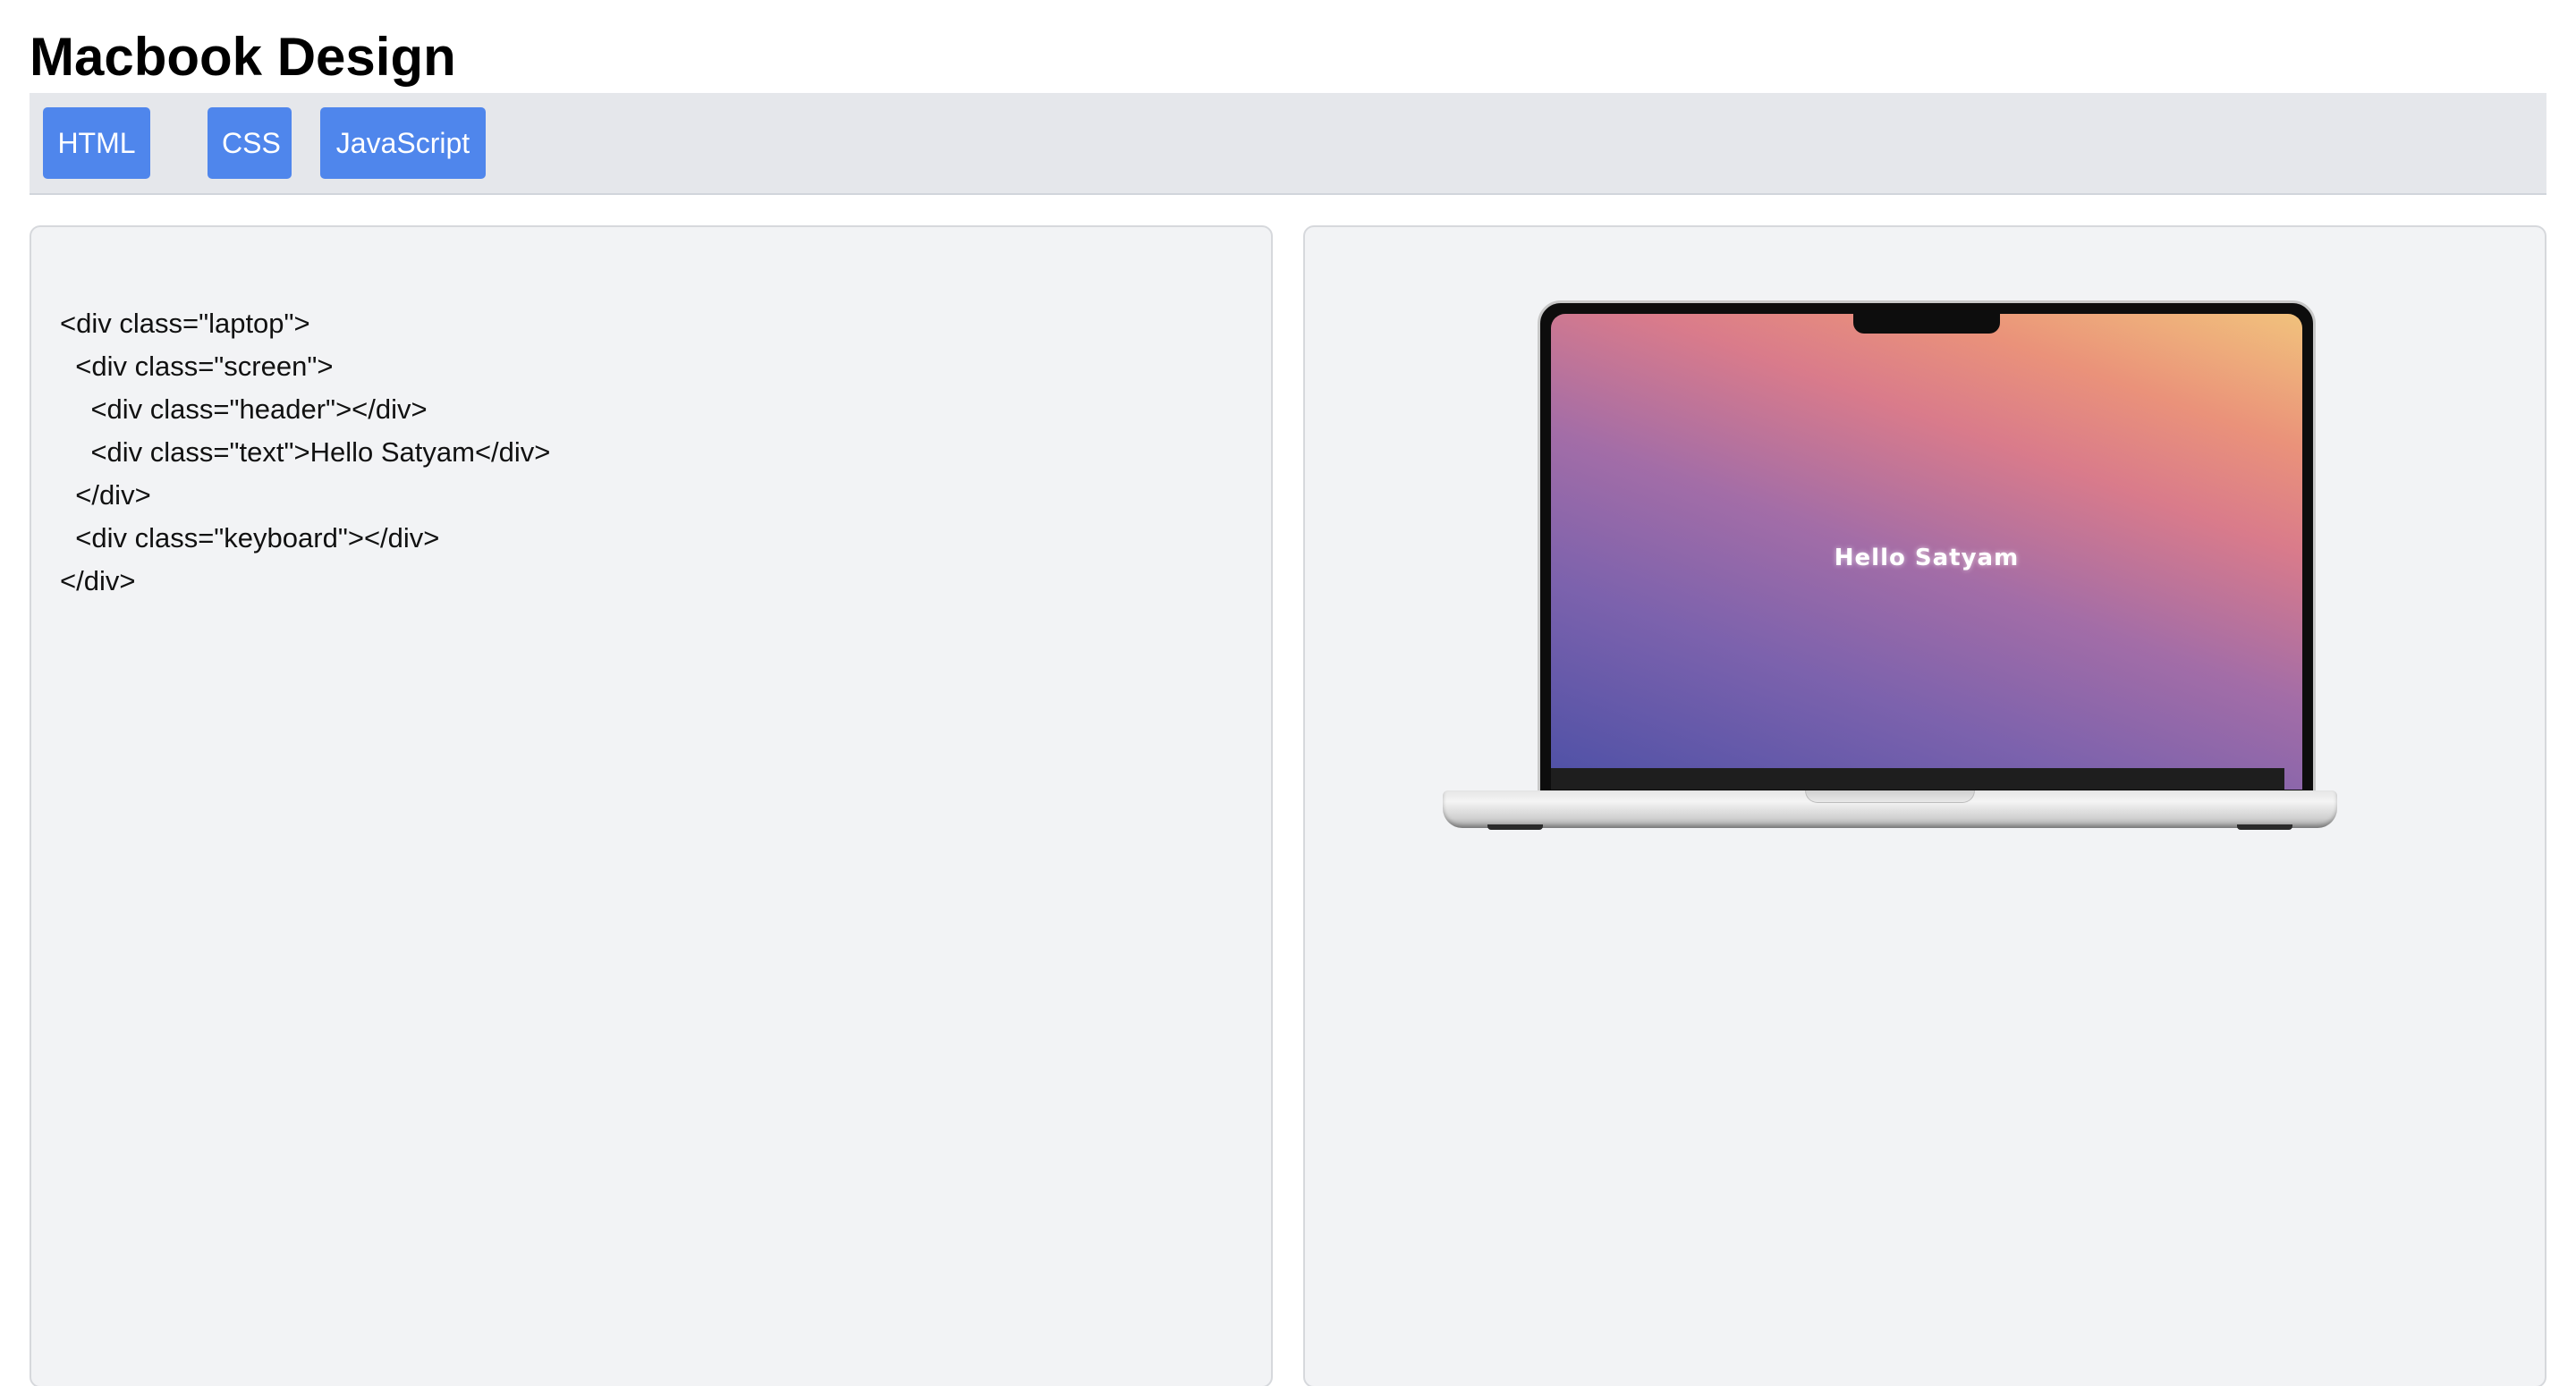 Image resolution: width=2576 pixels, height=1386 pixels. I want to click on tab-bar: HTML CSS JavaScript, so click(1288, 144).